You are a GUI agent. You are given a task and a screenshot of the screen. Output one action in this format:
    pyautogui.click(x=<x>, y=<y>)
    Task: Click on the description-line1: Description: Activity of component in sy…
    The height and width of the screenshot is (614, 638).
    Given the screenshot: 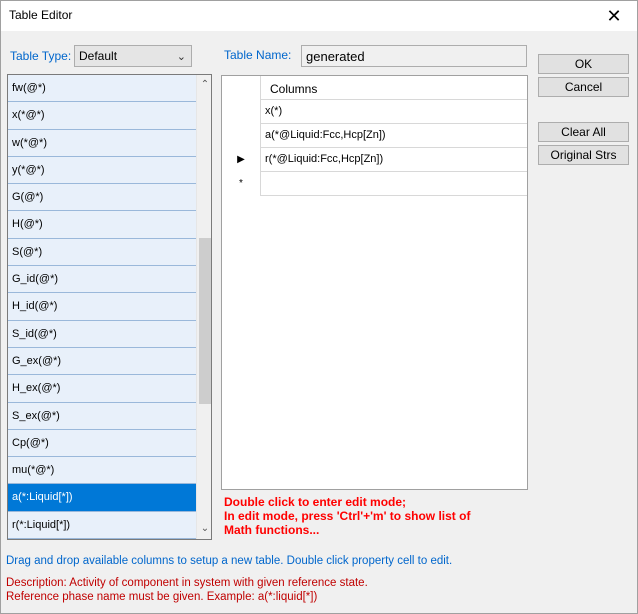 What is the action you would take?
    pyautogui.click(x=187, y=583)
    